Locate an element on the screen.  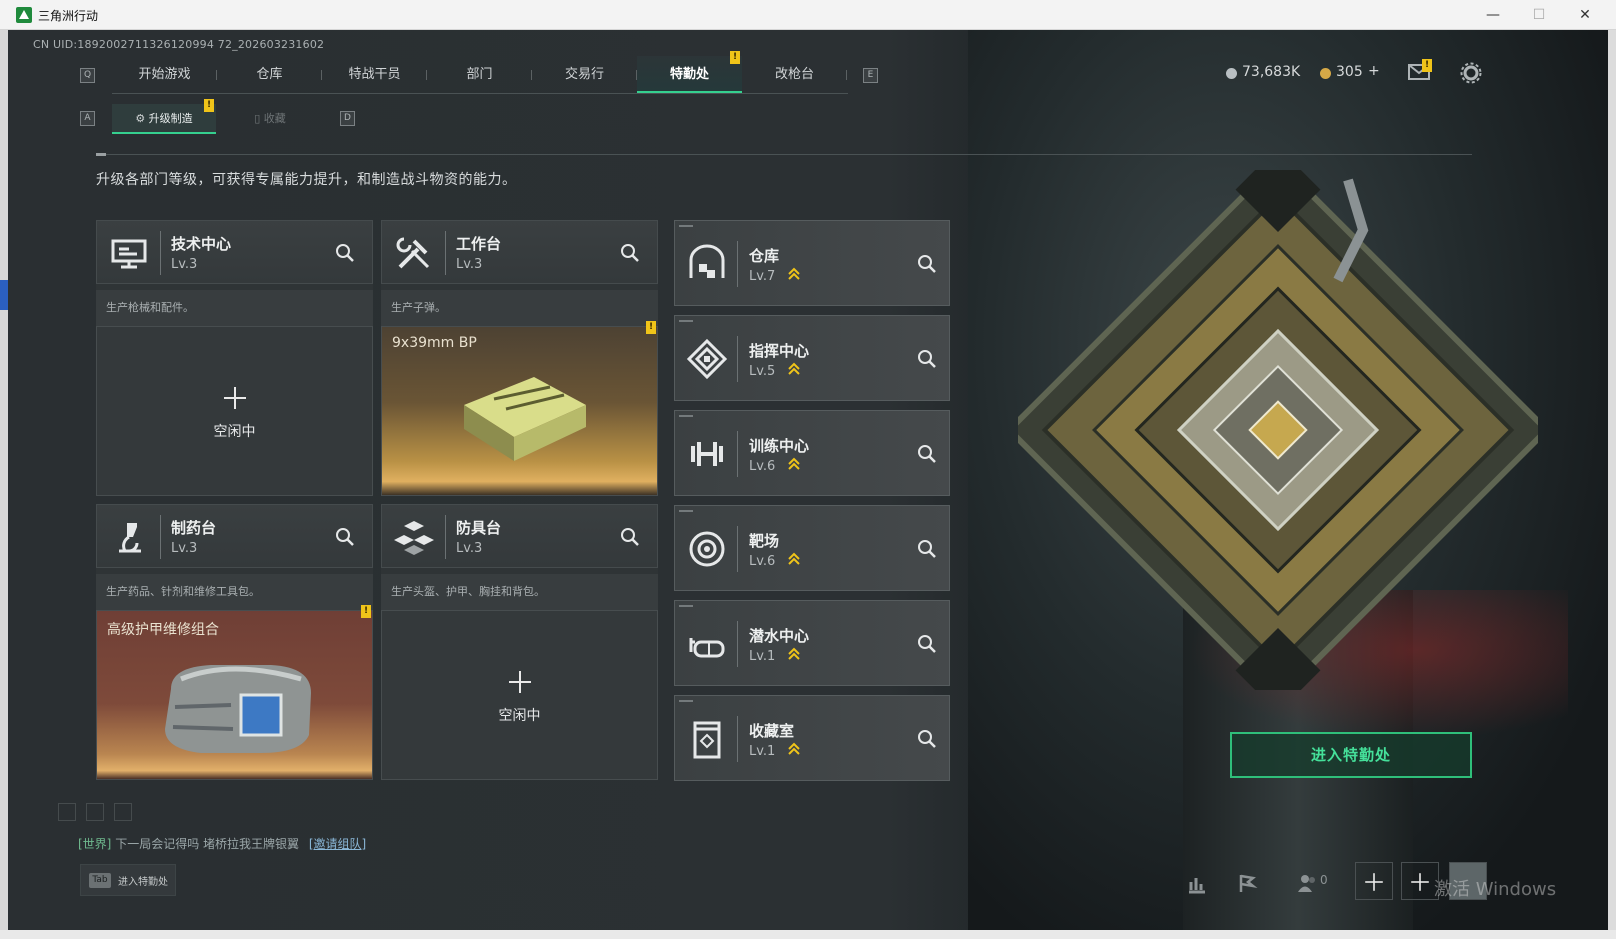
monitor-icon is located at coordinates (129, 254).